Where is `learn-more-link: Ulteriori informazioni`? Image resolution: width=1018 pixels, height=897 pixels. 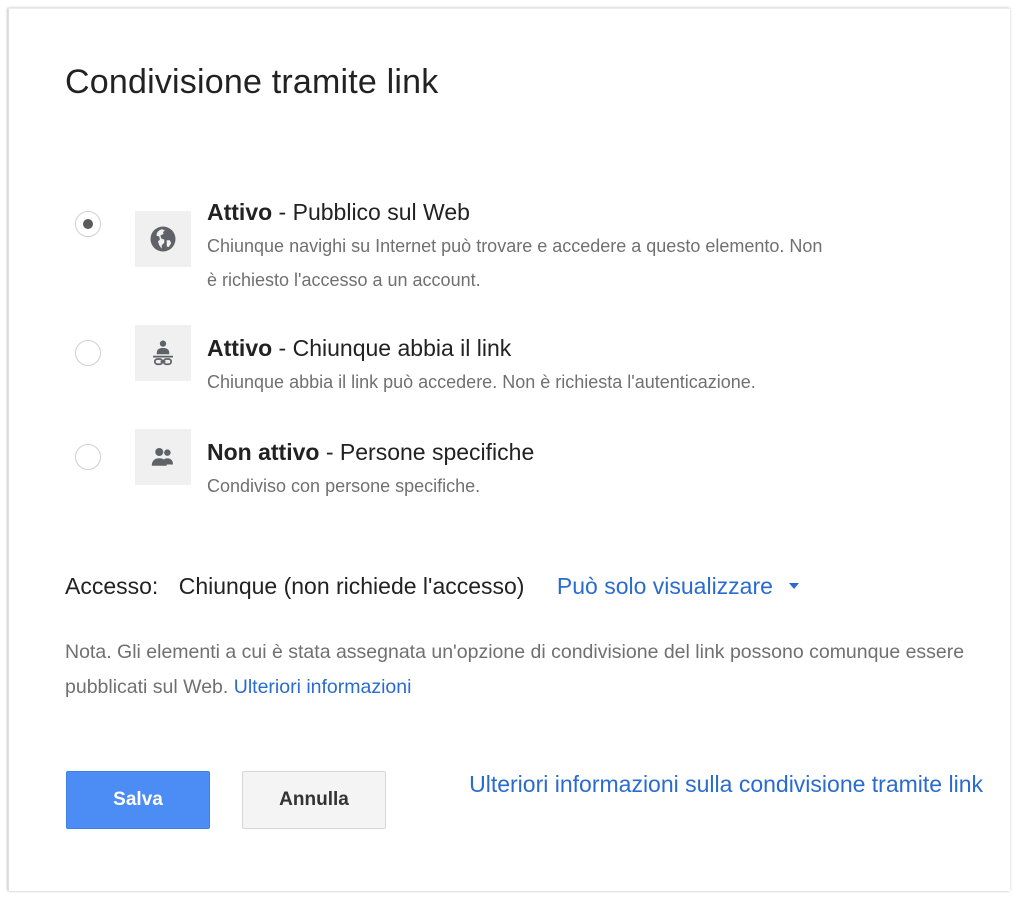
learn-more-link: Ulteriori informazioni is located at coordinates (323, 687).